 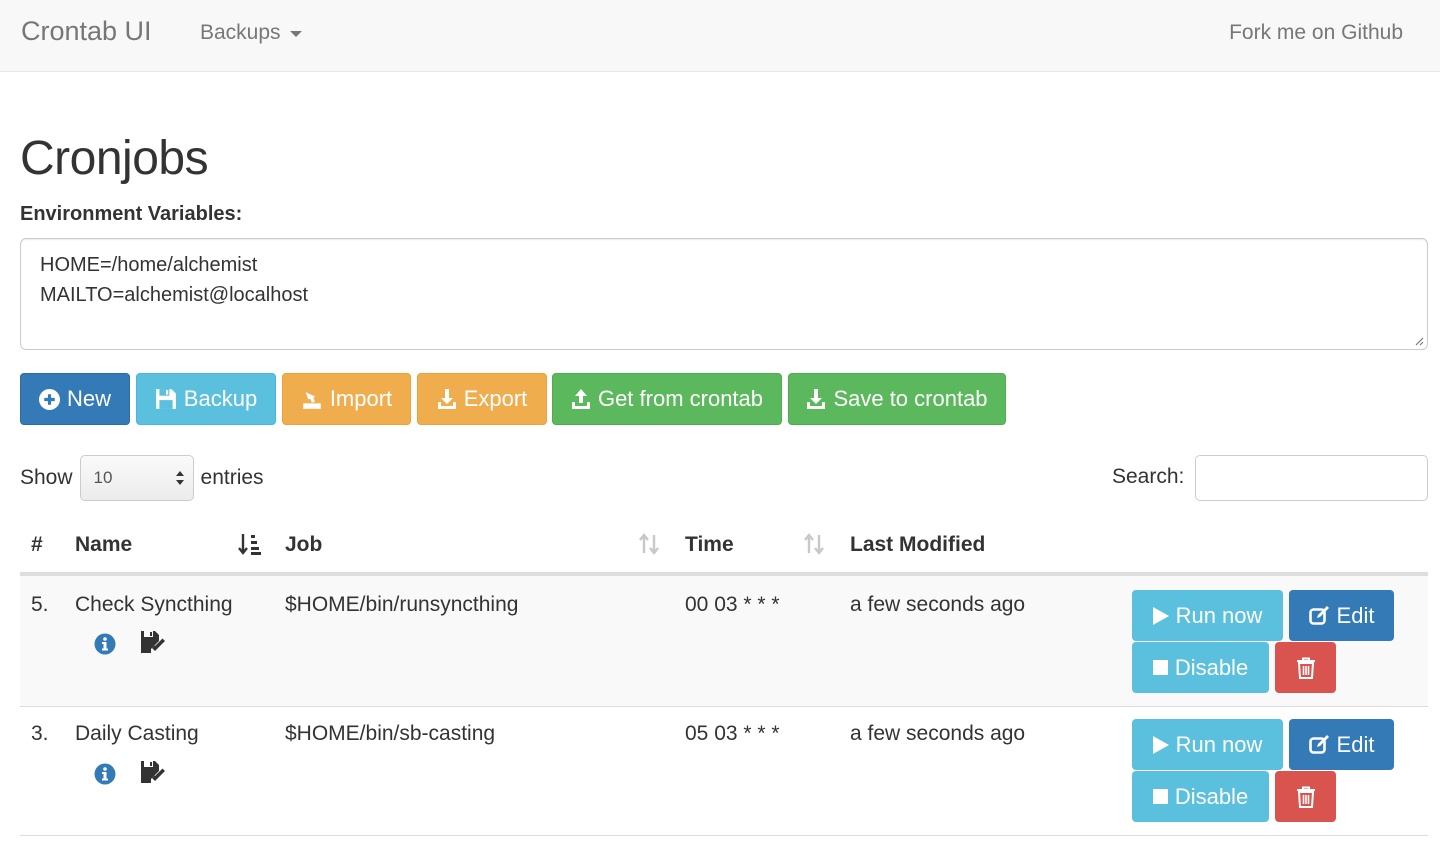 I want to click on new-button: New, so click(x=75, y=399).